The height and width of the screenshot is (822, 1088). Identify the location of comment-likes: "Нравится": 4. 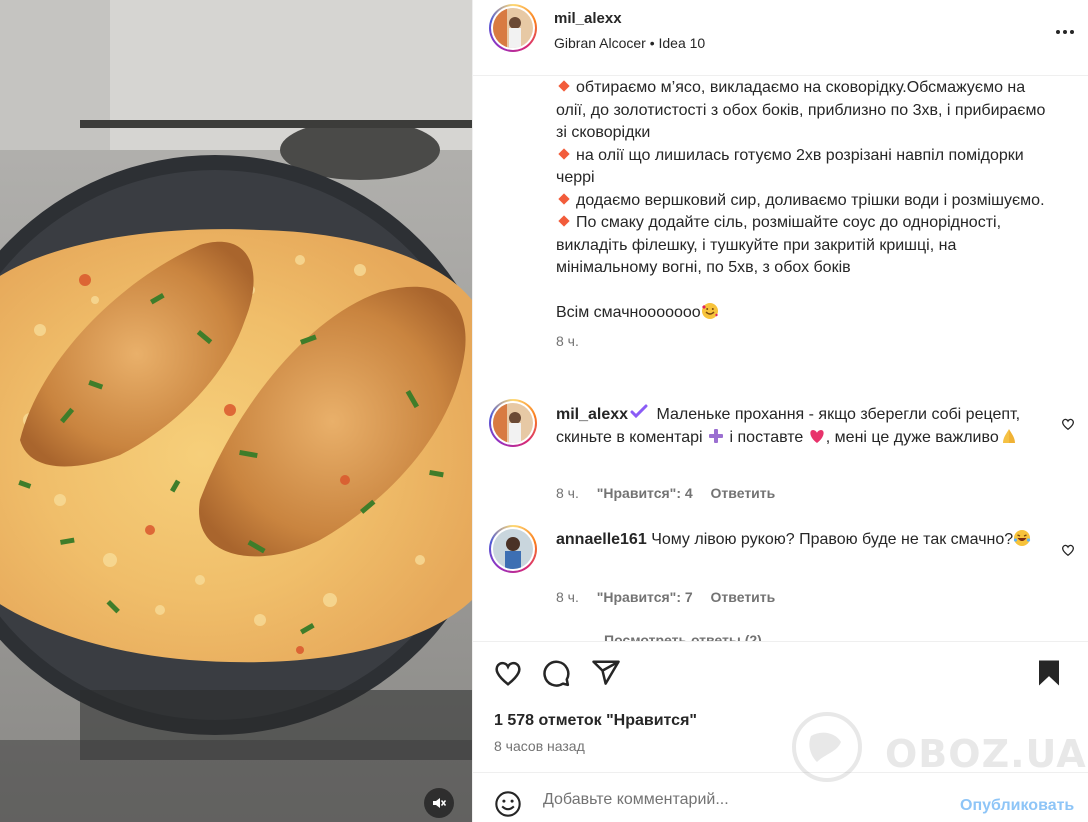
(645, 493).